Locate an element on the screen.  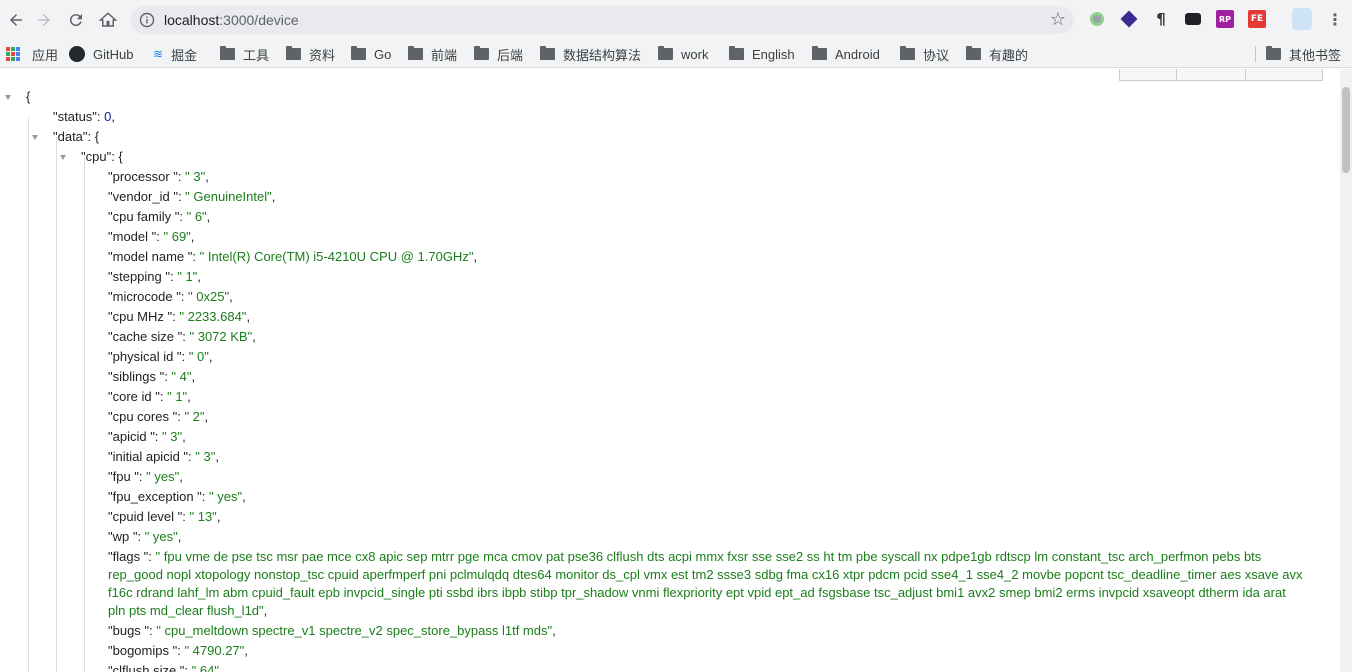
bookmark-folder-frontend: 前端 is located at coordinates (432, 54).